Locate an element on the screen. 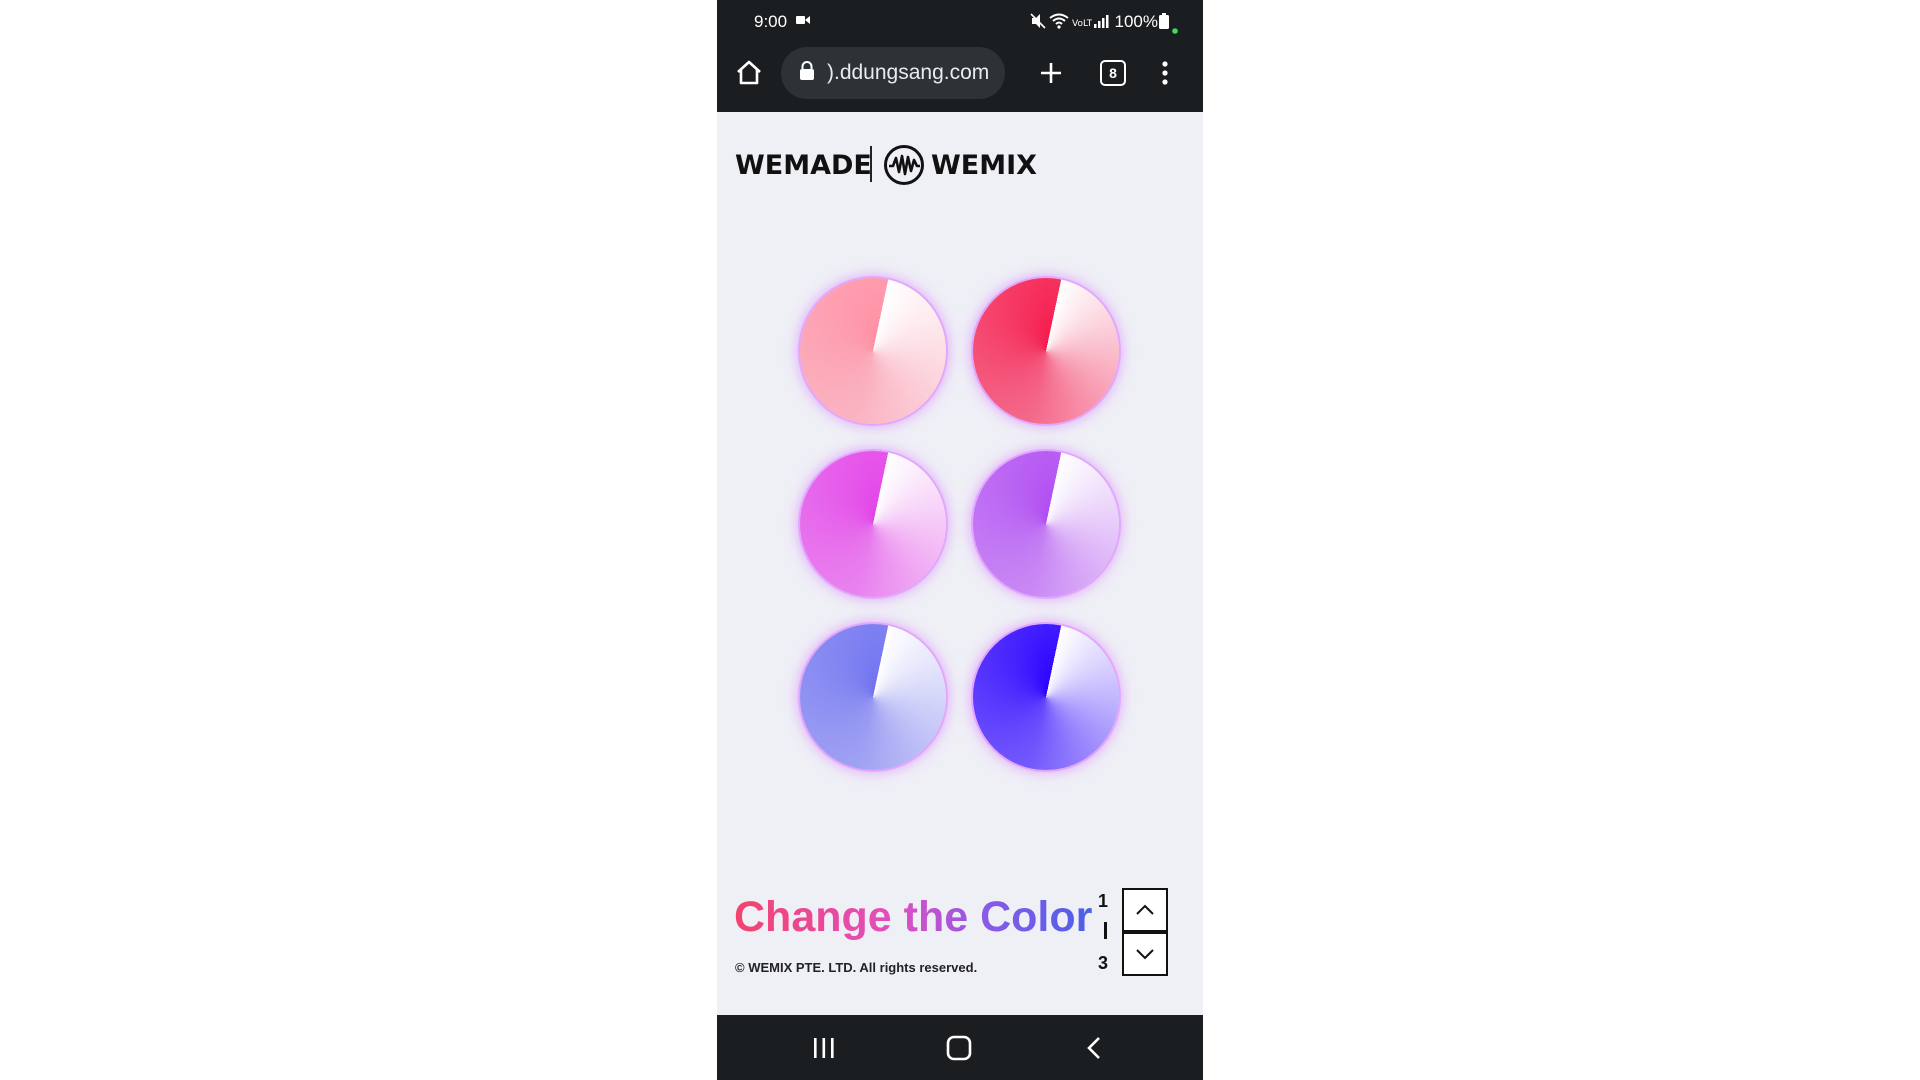  color-dial-red is located at coordinates (1046, 351).